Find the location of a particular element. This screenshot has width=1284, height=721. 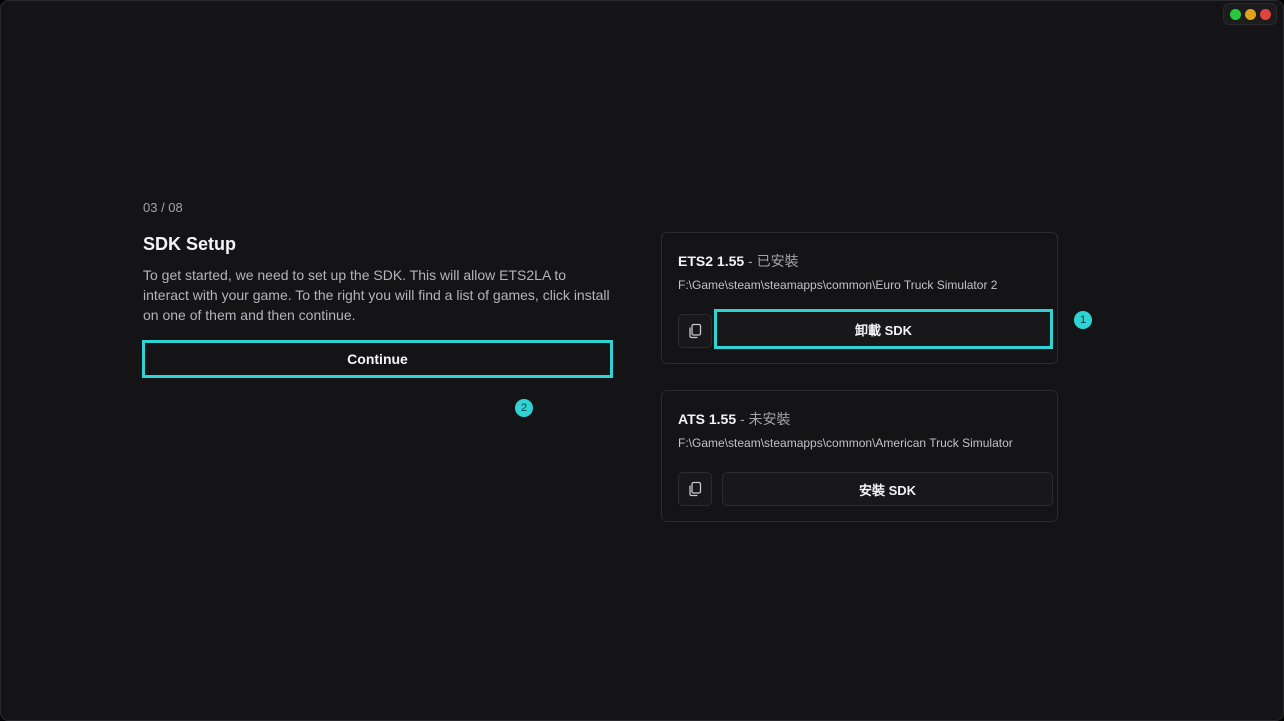

install-sdk-label: 安裝 SDK is located at coordinates (887, 490).